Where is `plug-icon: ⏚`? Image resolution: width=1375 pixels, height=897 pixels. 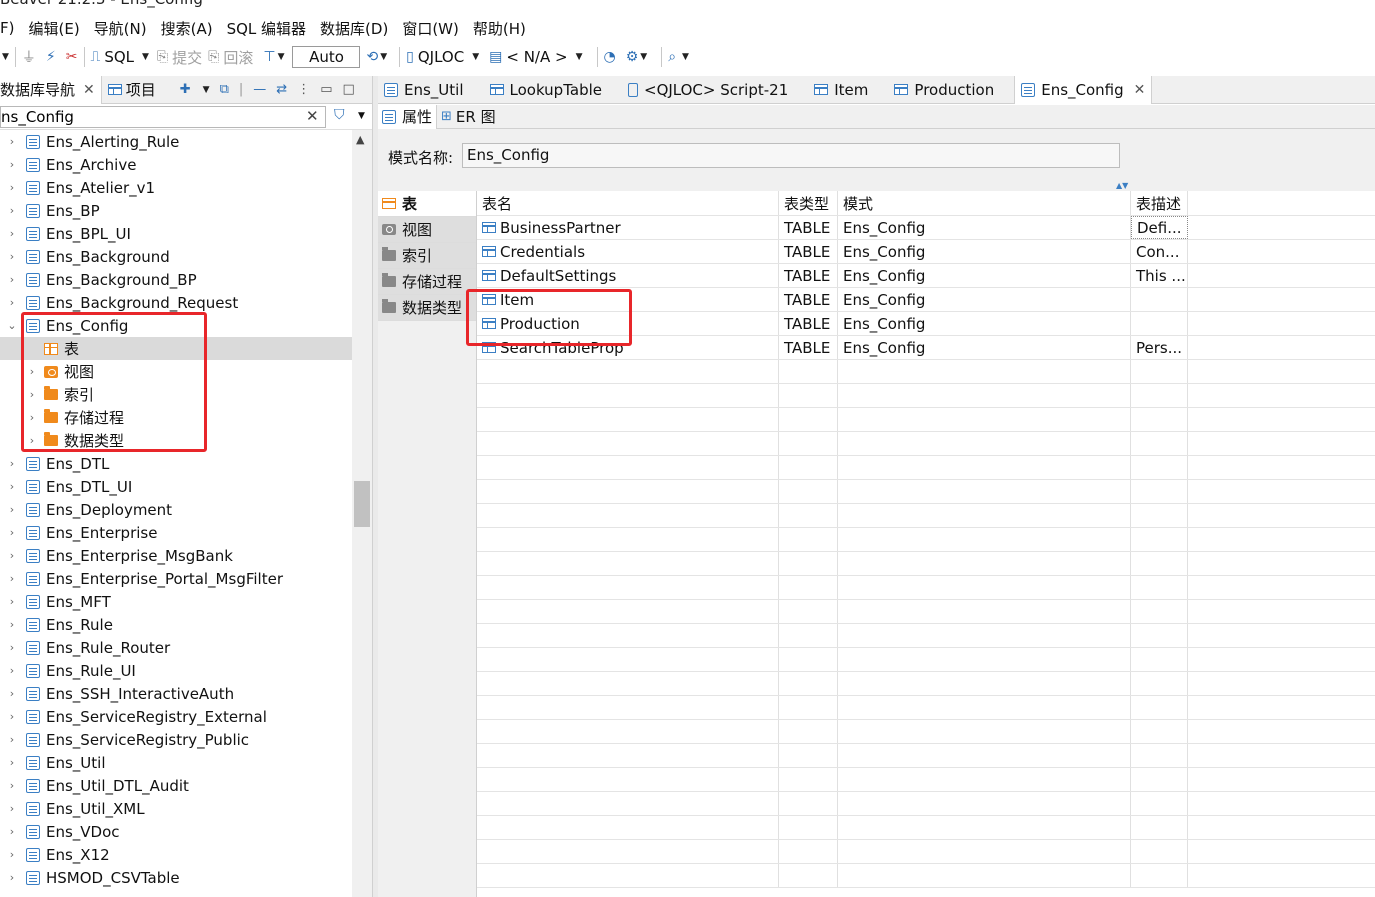 plug-icon: ⏚ is located at coordinates (29, 57).